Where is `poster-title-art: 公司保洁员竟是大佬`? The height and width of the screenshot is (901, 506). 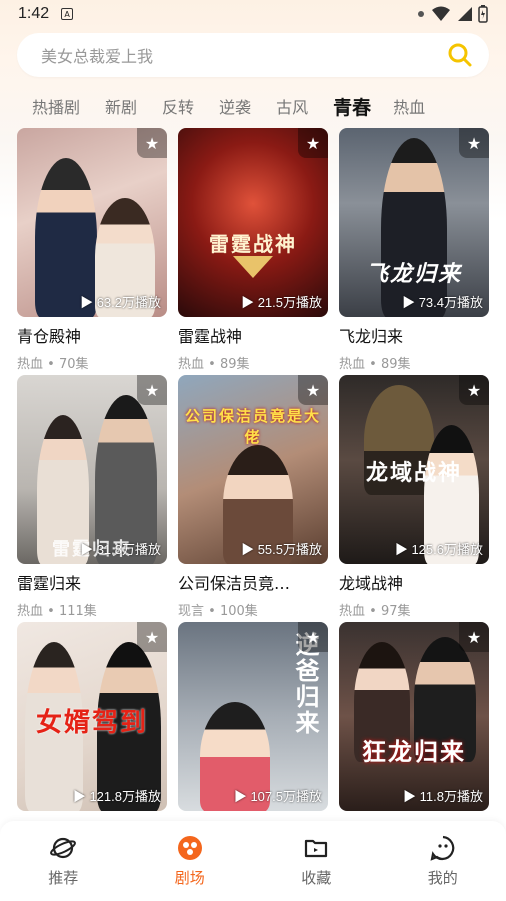
poster-title-art: 公司保洁员竟是大佬 is located at coordinates (252, 426).